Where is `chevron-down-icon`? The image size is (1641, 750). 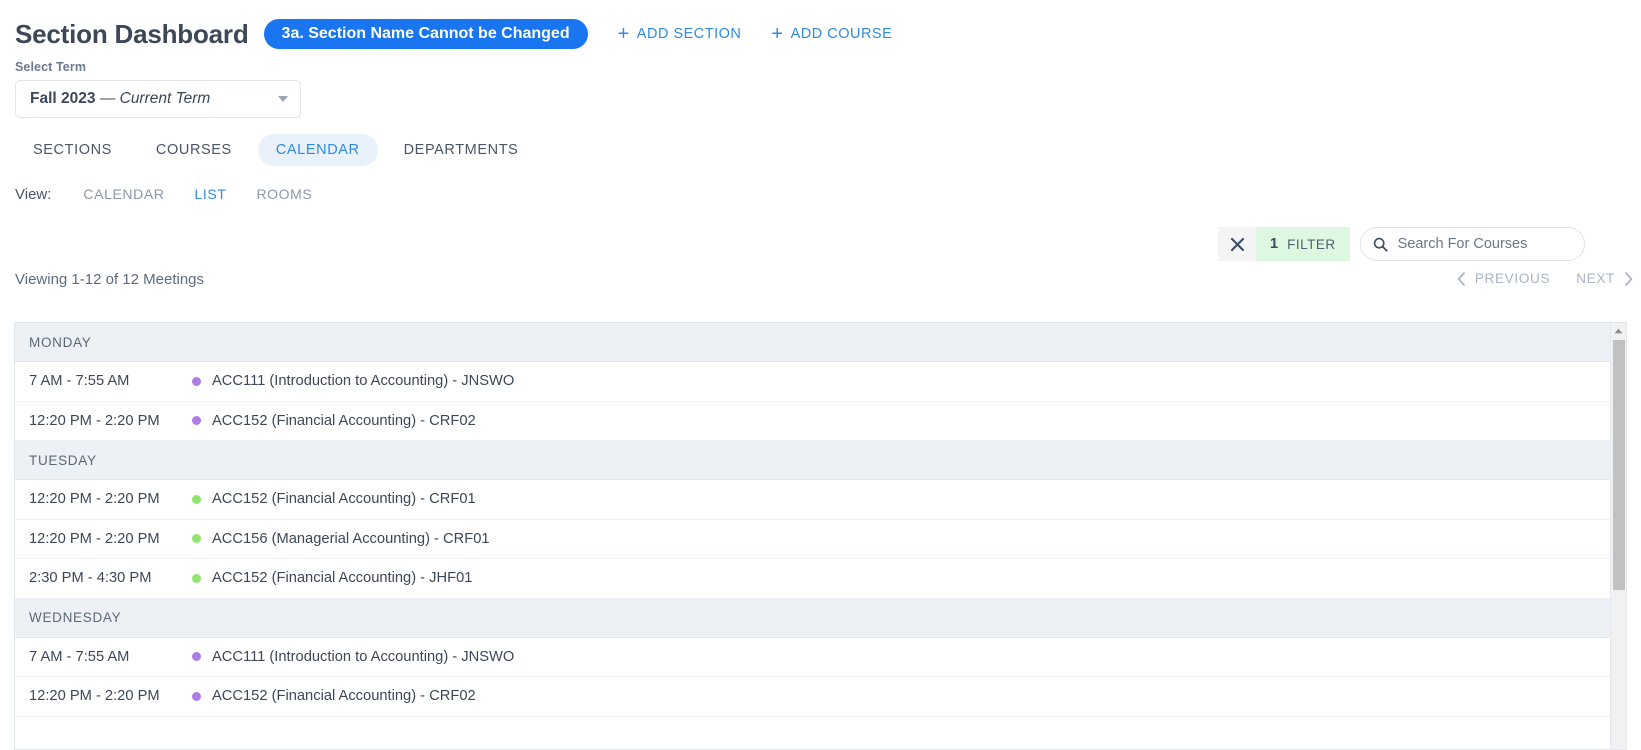 chevron-down-icon is located at coordinates (283, 99).